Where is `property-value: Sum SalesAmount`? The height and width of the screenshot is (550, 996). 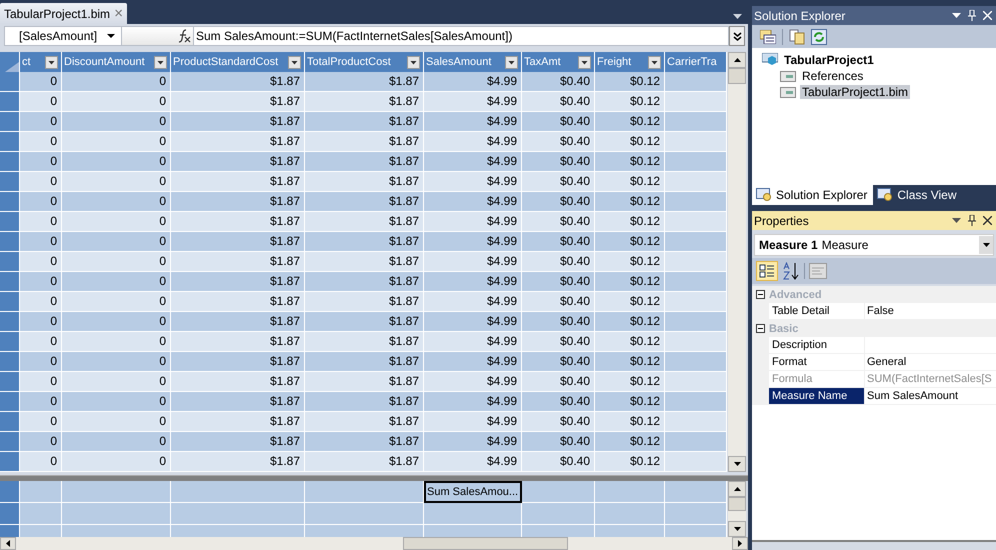 property-value: Sum SalesAmount is located at coordinates (930, 396).